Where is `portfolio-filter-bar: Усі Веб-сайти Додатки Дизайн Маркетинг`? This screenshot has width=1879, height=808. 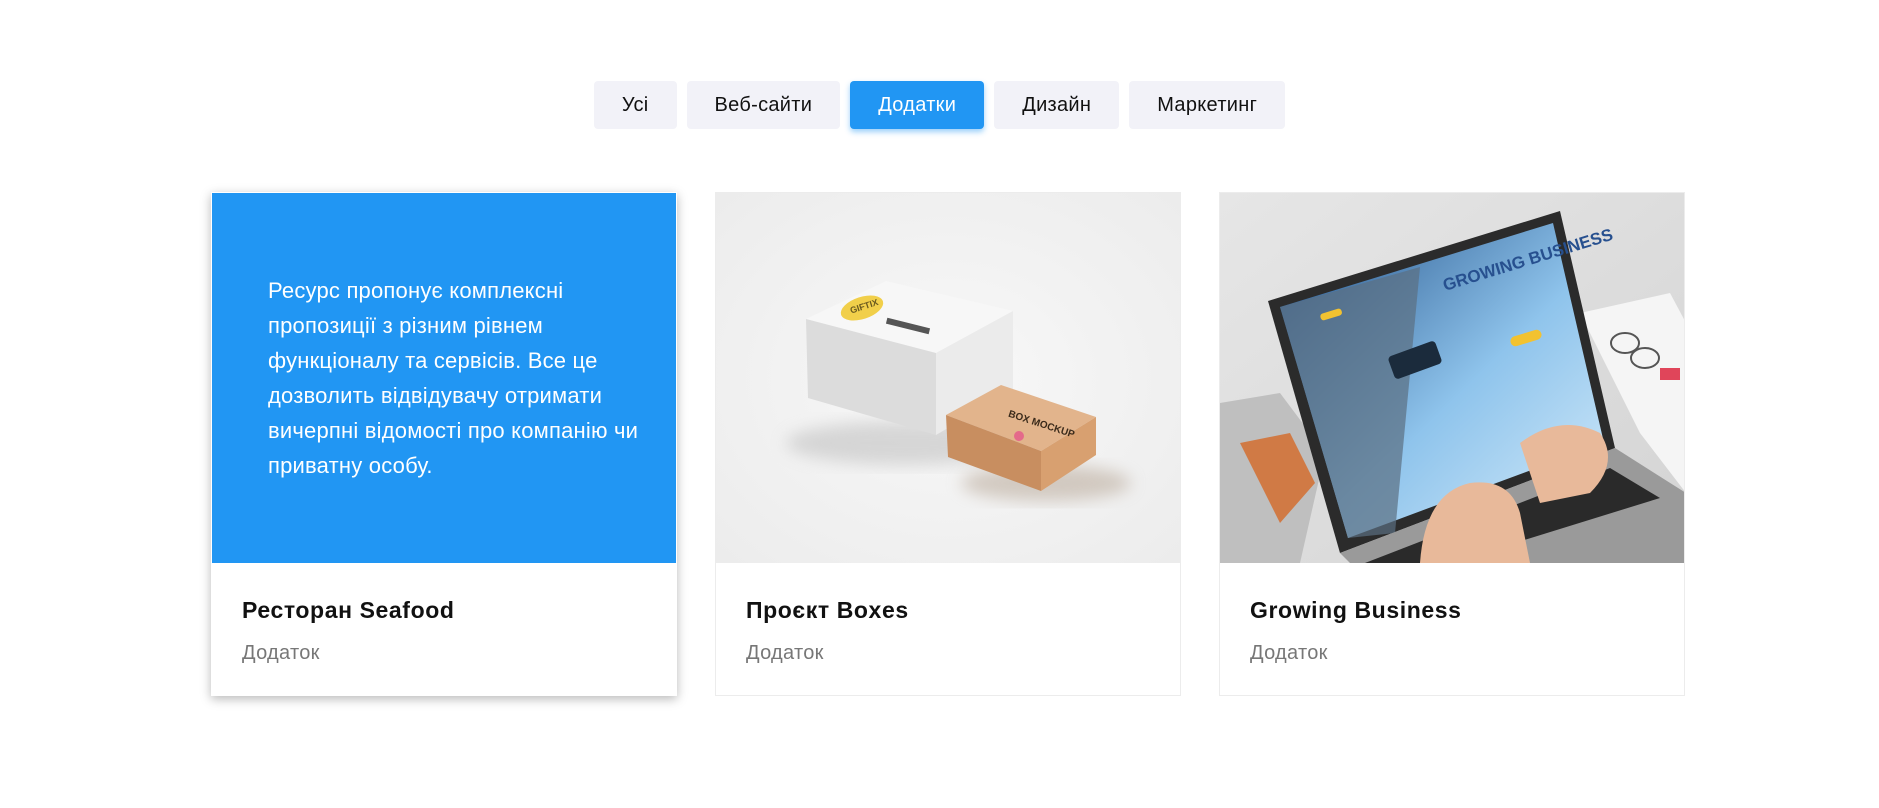 portfolio-filter-bar: Усі Веб-сайти Додатки Дизайн Маркетинг is located at coordinates (939, 105).